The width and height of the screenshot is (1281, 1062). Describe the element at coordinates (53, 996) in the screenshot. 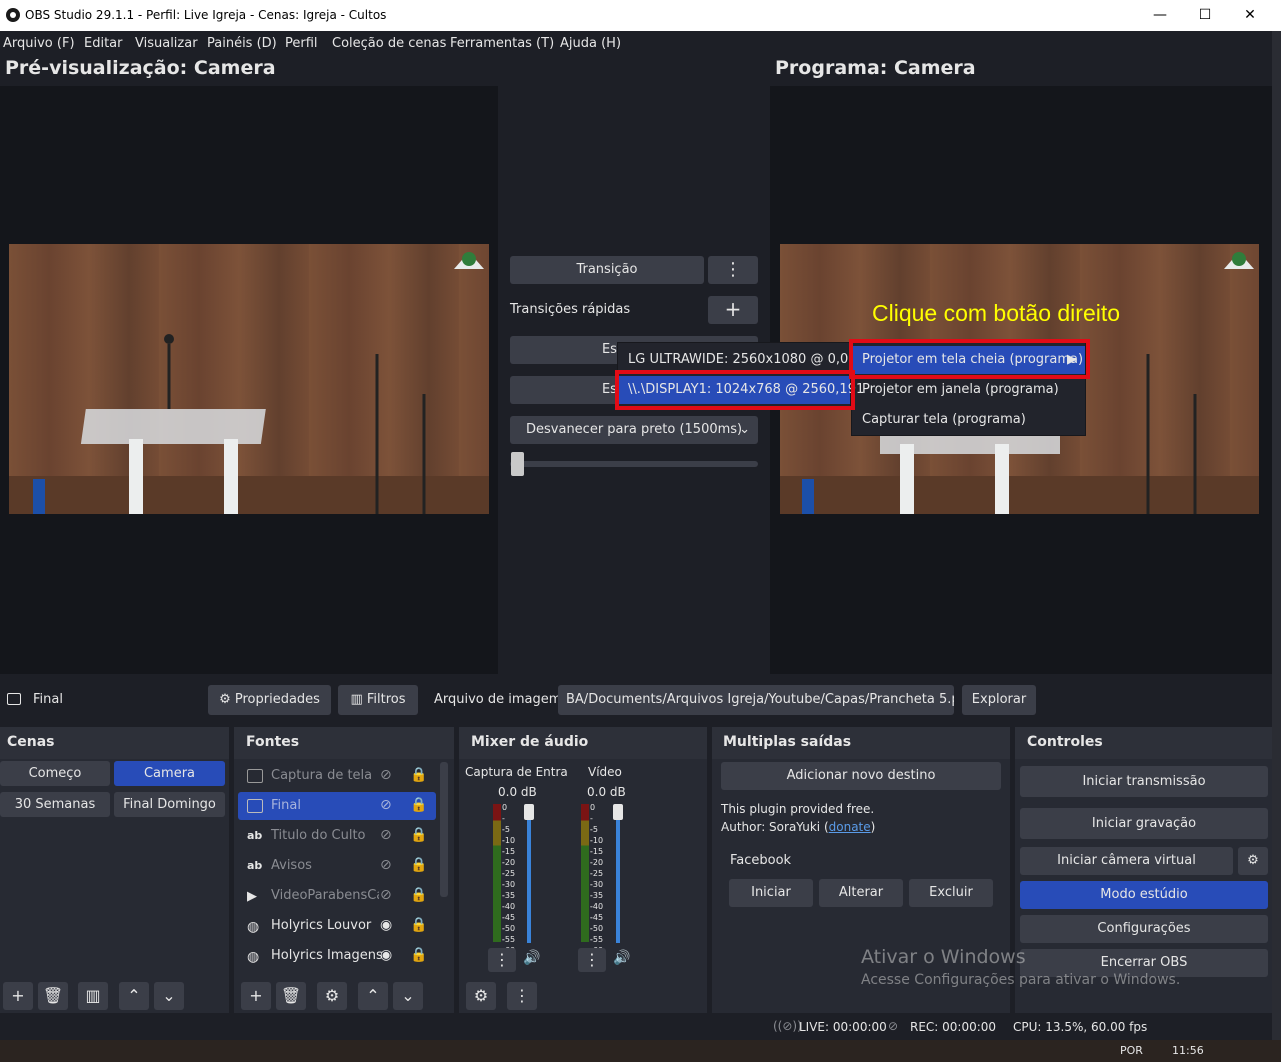

I see `delete-scene-icon: 🗑` at that location.